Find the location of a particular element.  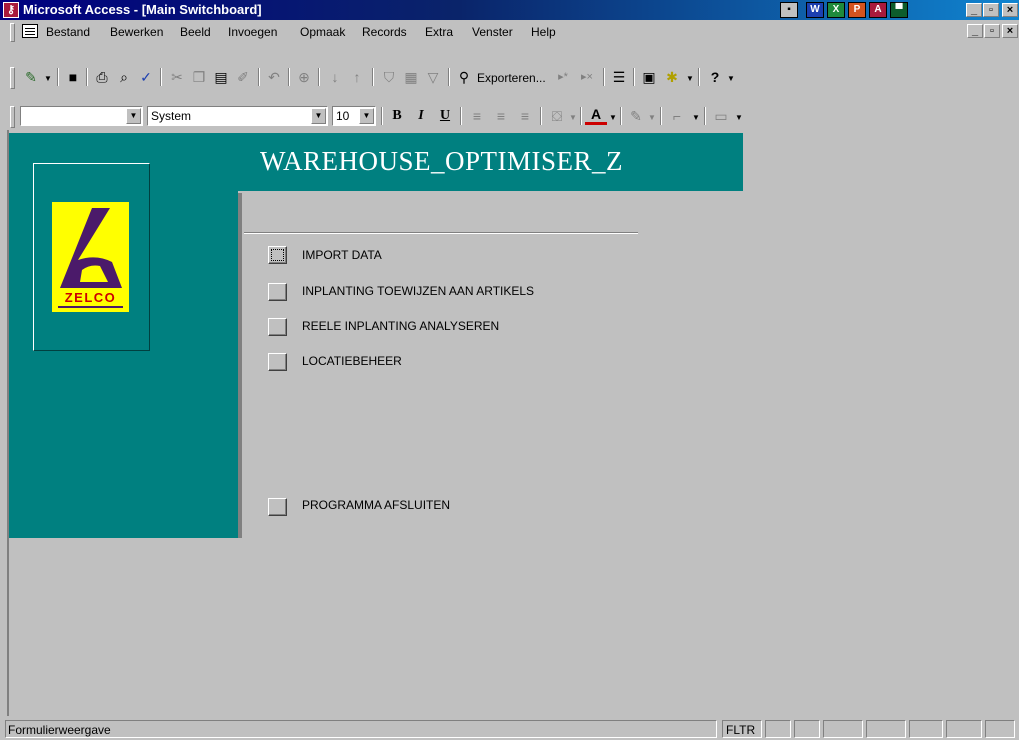

import-data-label: IMPORT DATA is located at coordinates (342, 255).